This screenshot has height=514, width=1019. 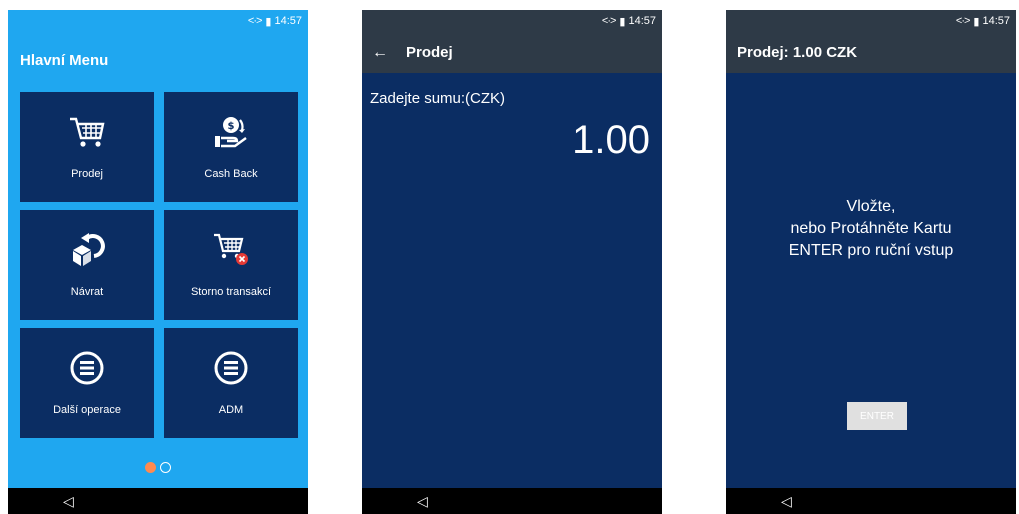 I want to click on back-arrow-icon: ←, so click(x=377, y=53).